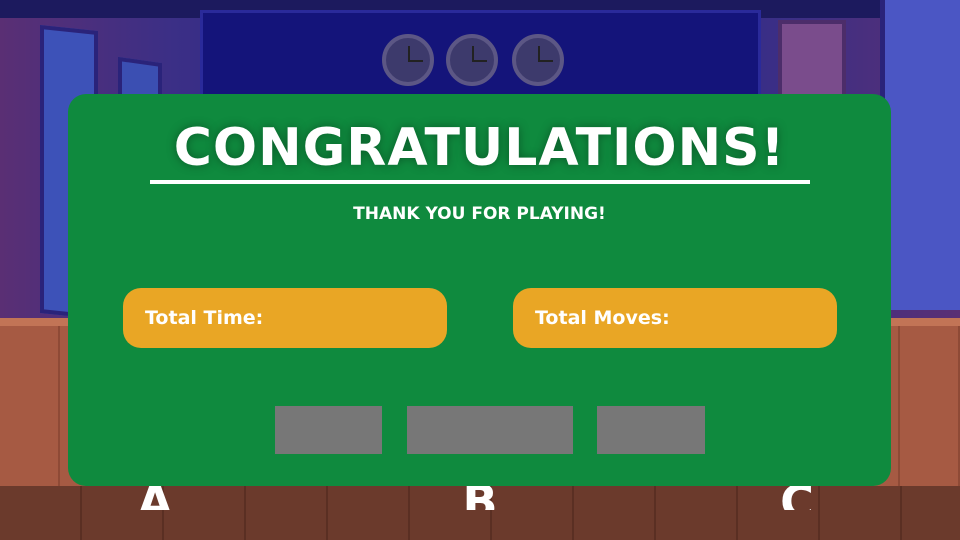 Image resolution: width=960 pixels, height=540 pixels. Describe the element at coordinates (602, 318) in the screenshot. I see `total-moves-label: Total Moves:` at that location.